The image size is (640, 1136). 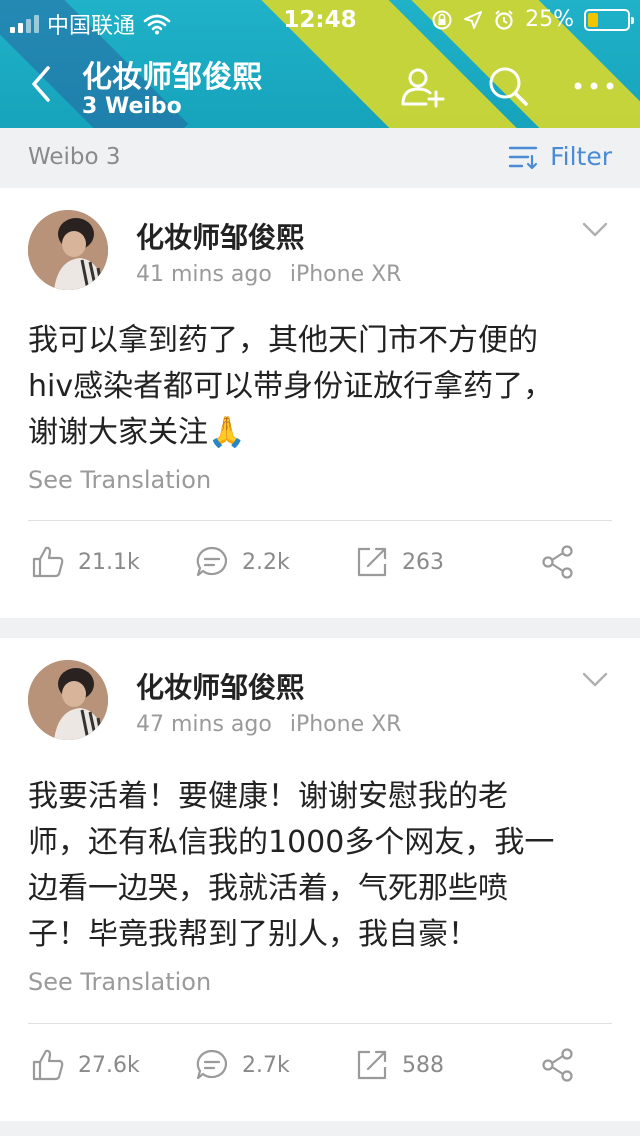 I want to click on filter-bar: Weibo 3 Filter, so click(x=320, y=158).